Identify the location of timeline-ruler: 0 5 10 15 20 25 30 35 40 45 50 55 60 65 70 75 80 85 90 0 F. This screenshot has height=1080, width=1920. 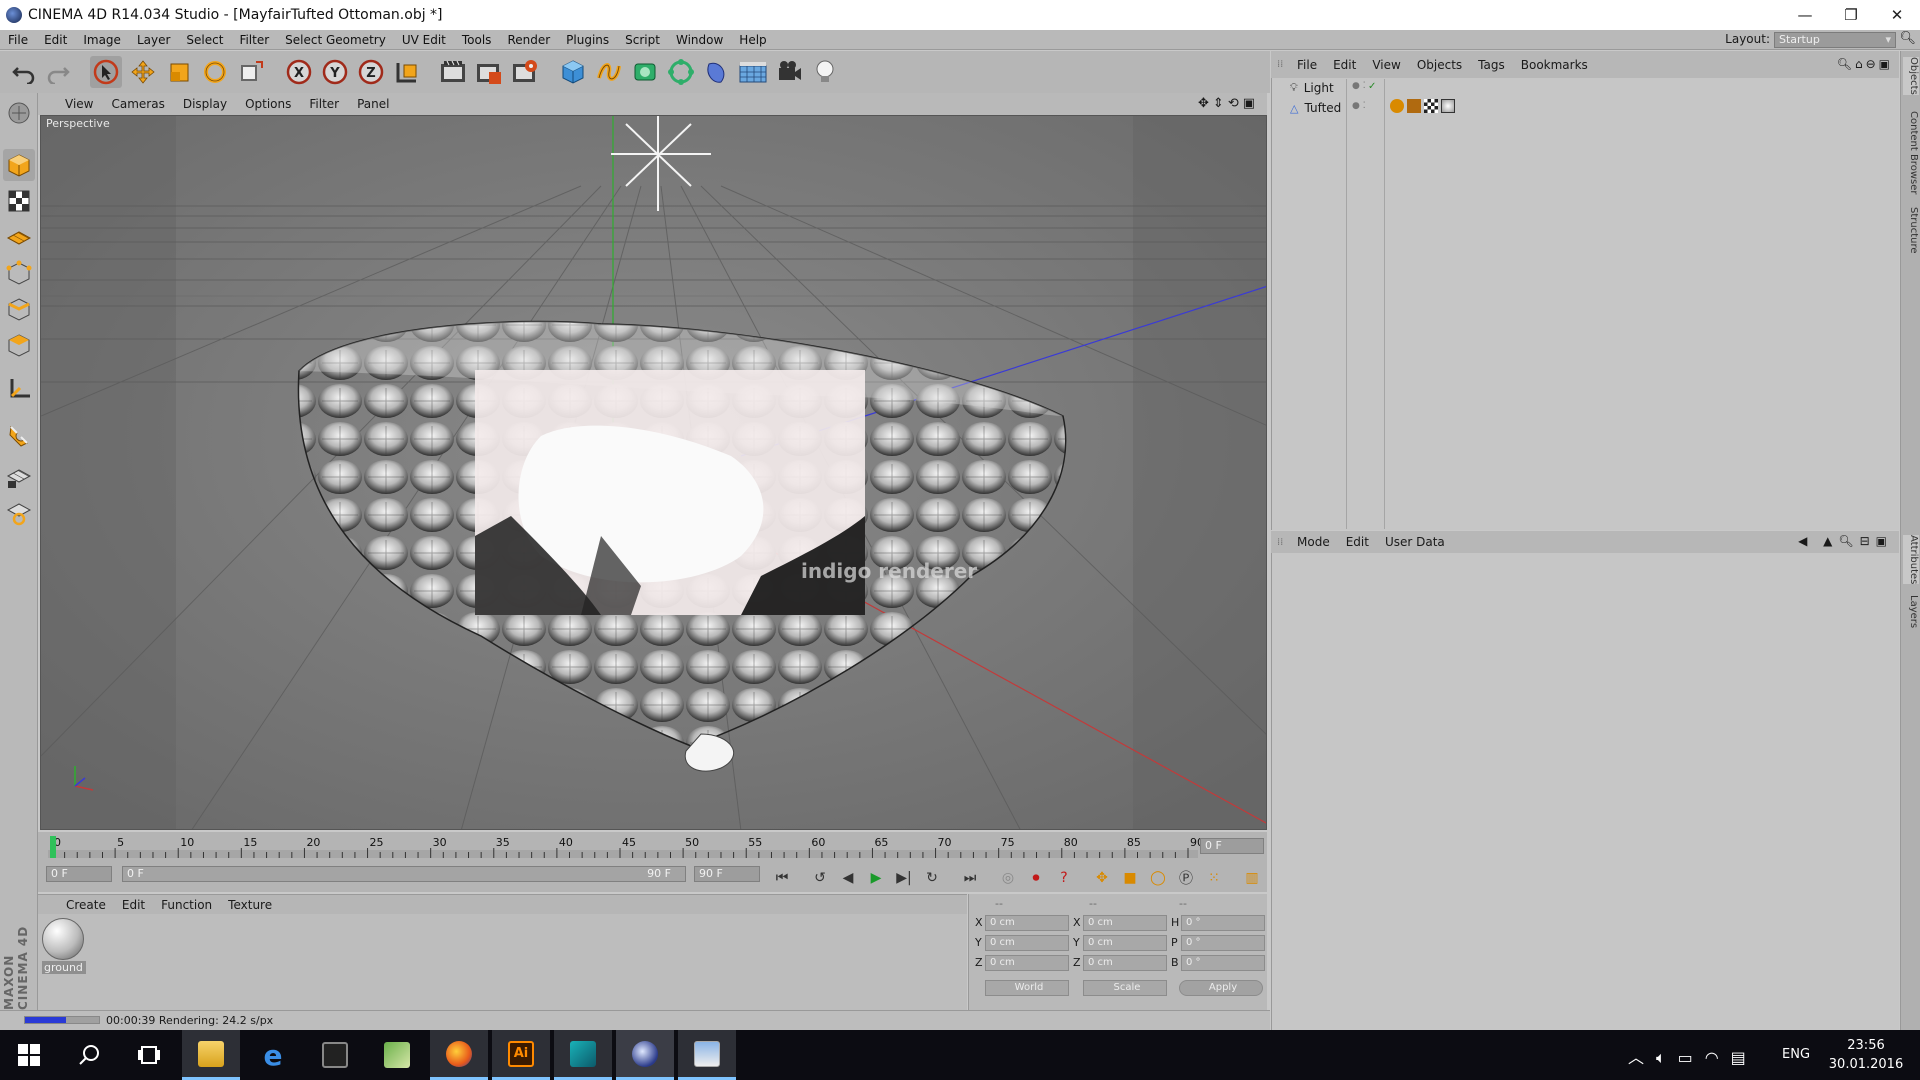
(652, 846).